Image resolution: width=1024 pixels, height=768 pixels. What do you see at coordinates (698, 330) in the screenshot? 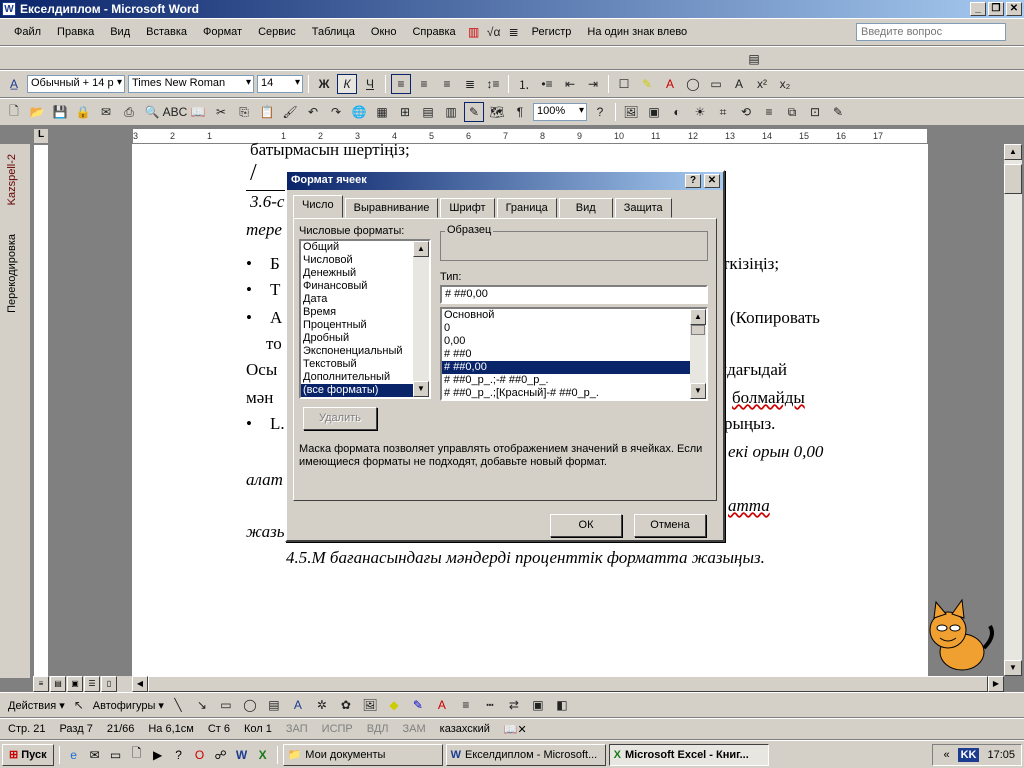
I see `types-scroll-thumb` at bounding box center [698, 330].